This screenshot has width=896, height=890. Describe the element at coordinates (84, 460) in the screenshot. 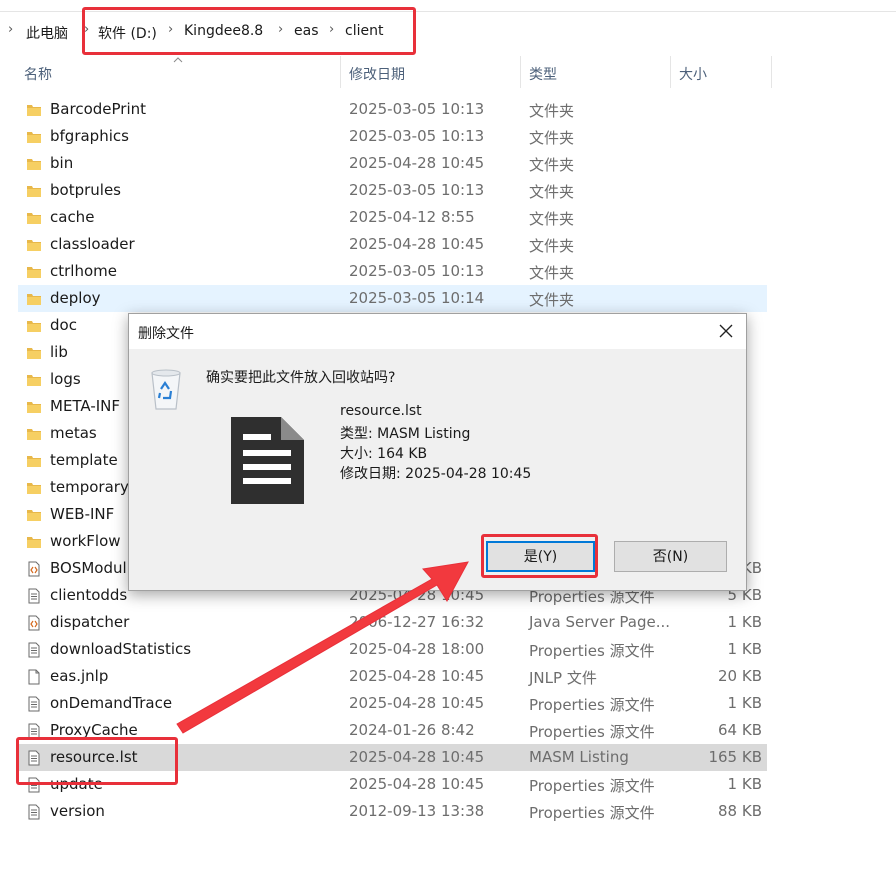

I see `file-name: template` at that location.